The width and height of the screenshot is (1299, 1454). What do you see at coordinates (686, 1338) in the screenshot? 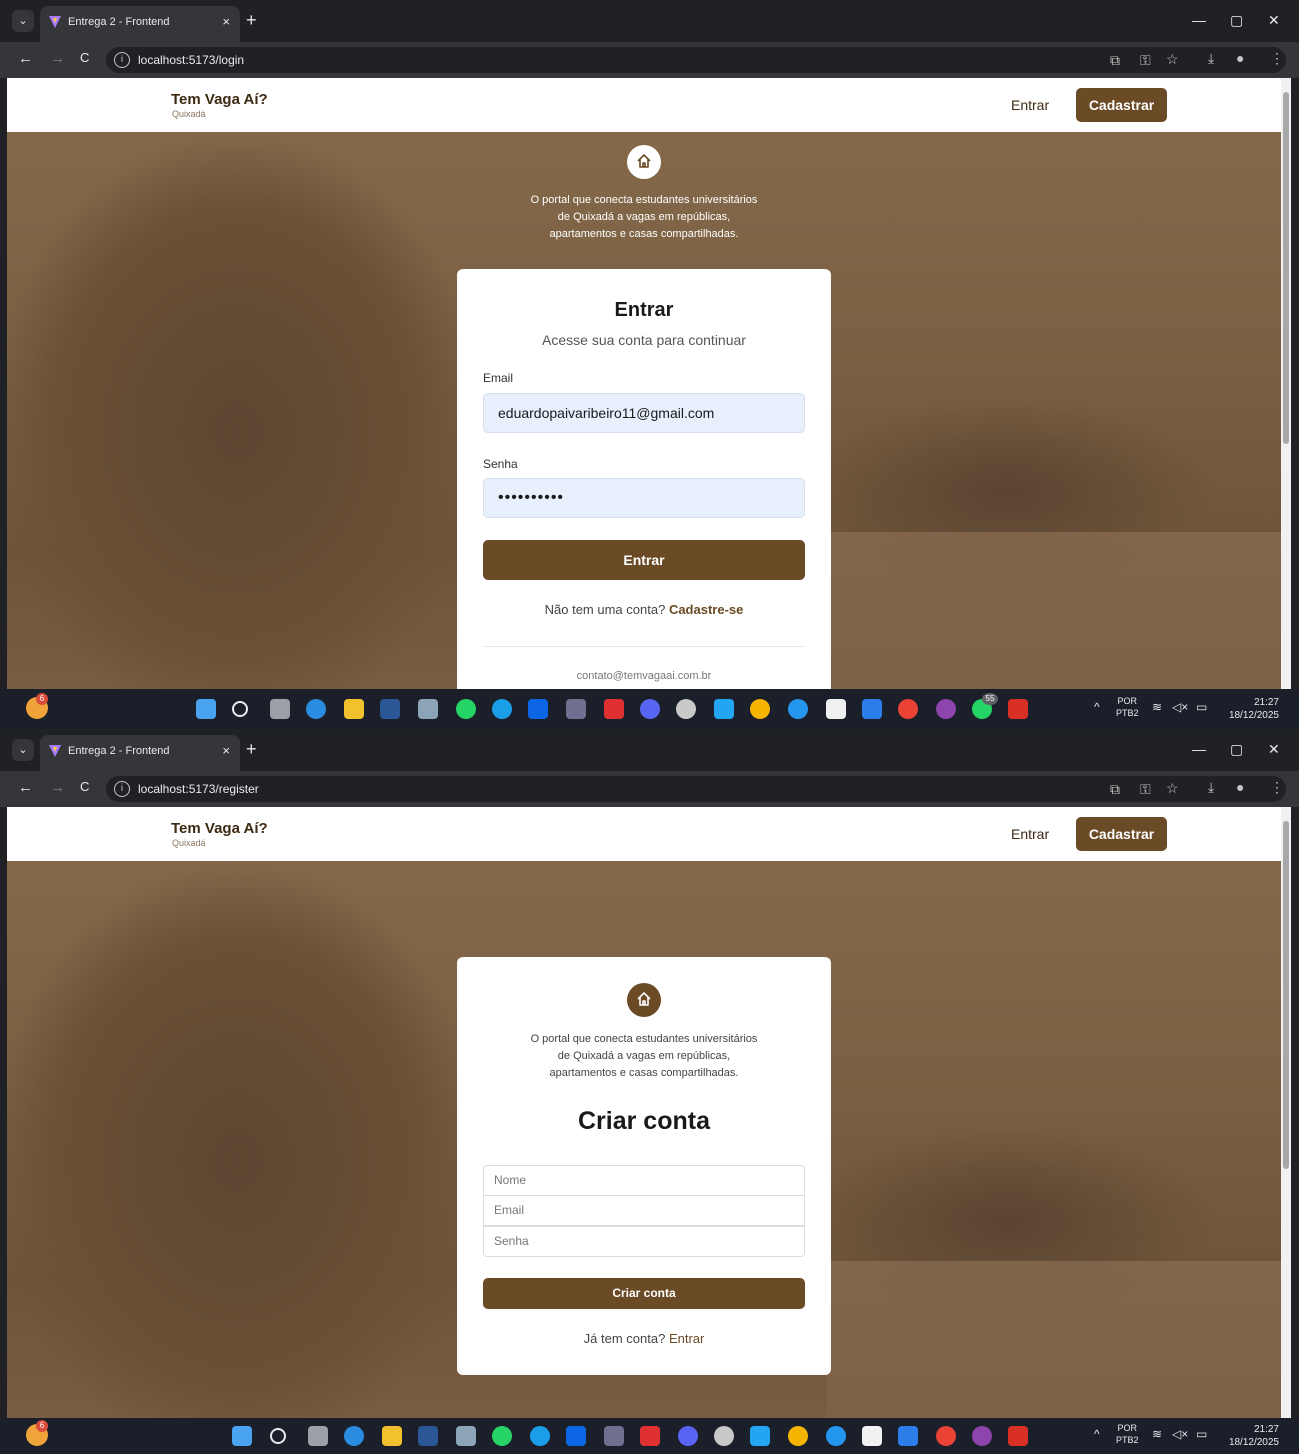
I see `login-link: Entrar` at bounding box center [686, 1338].